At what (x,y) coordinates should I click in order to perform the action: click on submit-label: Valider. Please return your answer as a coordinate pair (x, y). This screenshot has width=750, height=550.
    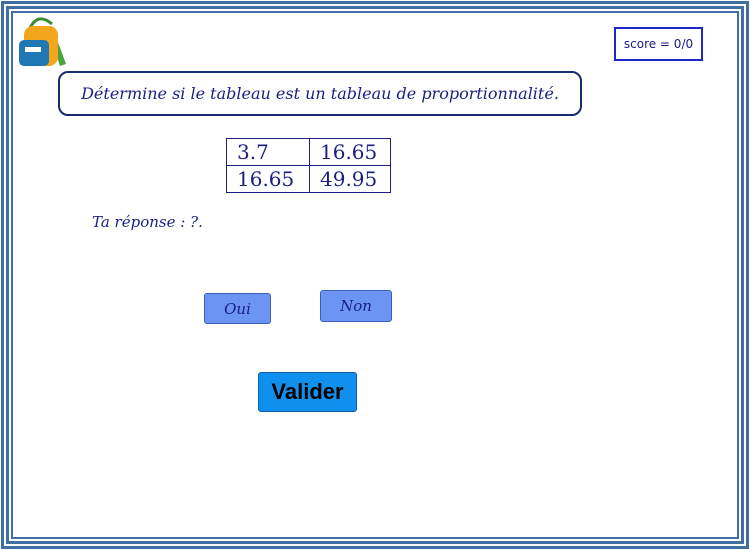
    Looking at the image, I should click on (307, 391).